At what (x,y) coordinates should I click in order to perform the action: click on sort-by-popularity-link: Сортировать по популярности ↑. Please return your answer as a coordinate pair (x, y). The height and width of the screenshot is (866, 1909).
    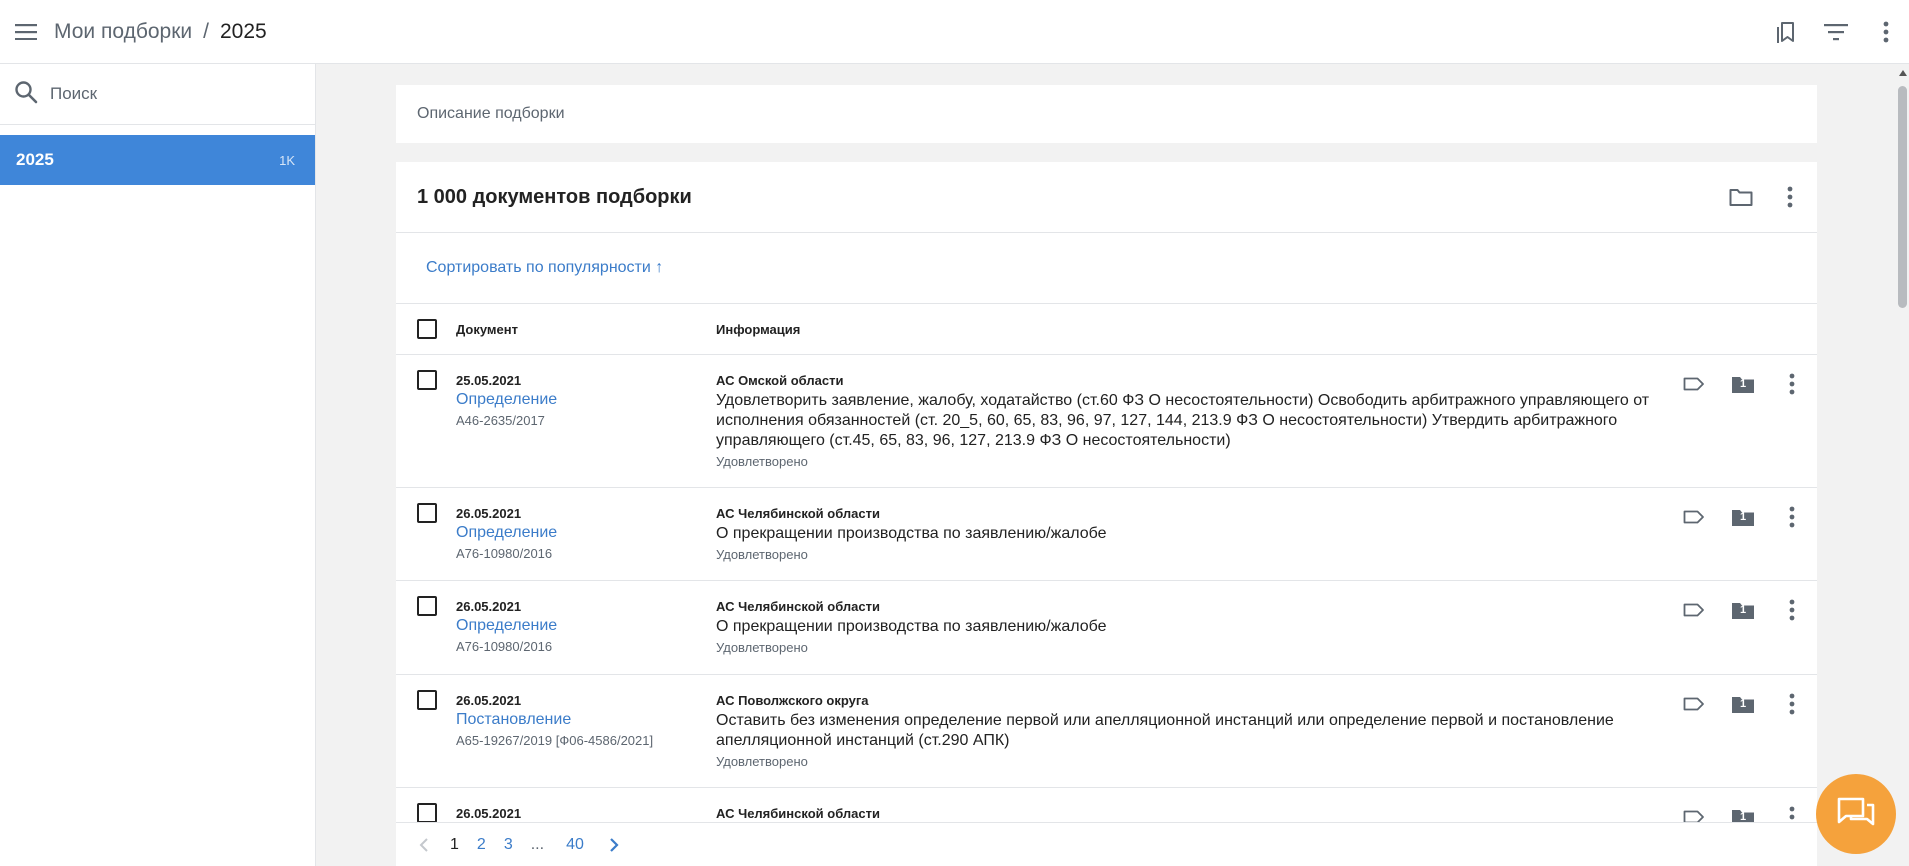
    Looking at the image, I should click on (544, 268).